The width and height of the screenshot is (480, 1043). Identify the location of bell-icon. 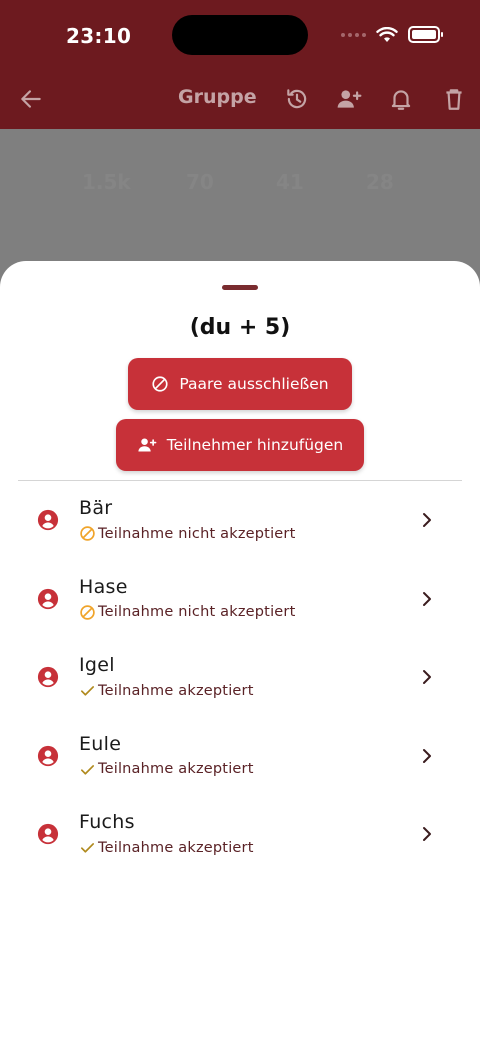
(401, 99).